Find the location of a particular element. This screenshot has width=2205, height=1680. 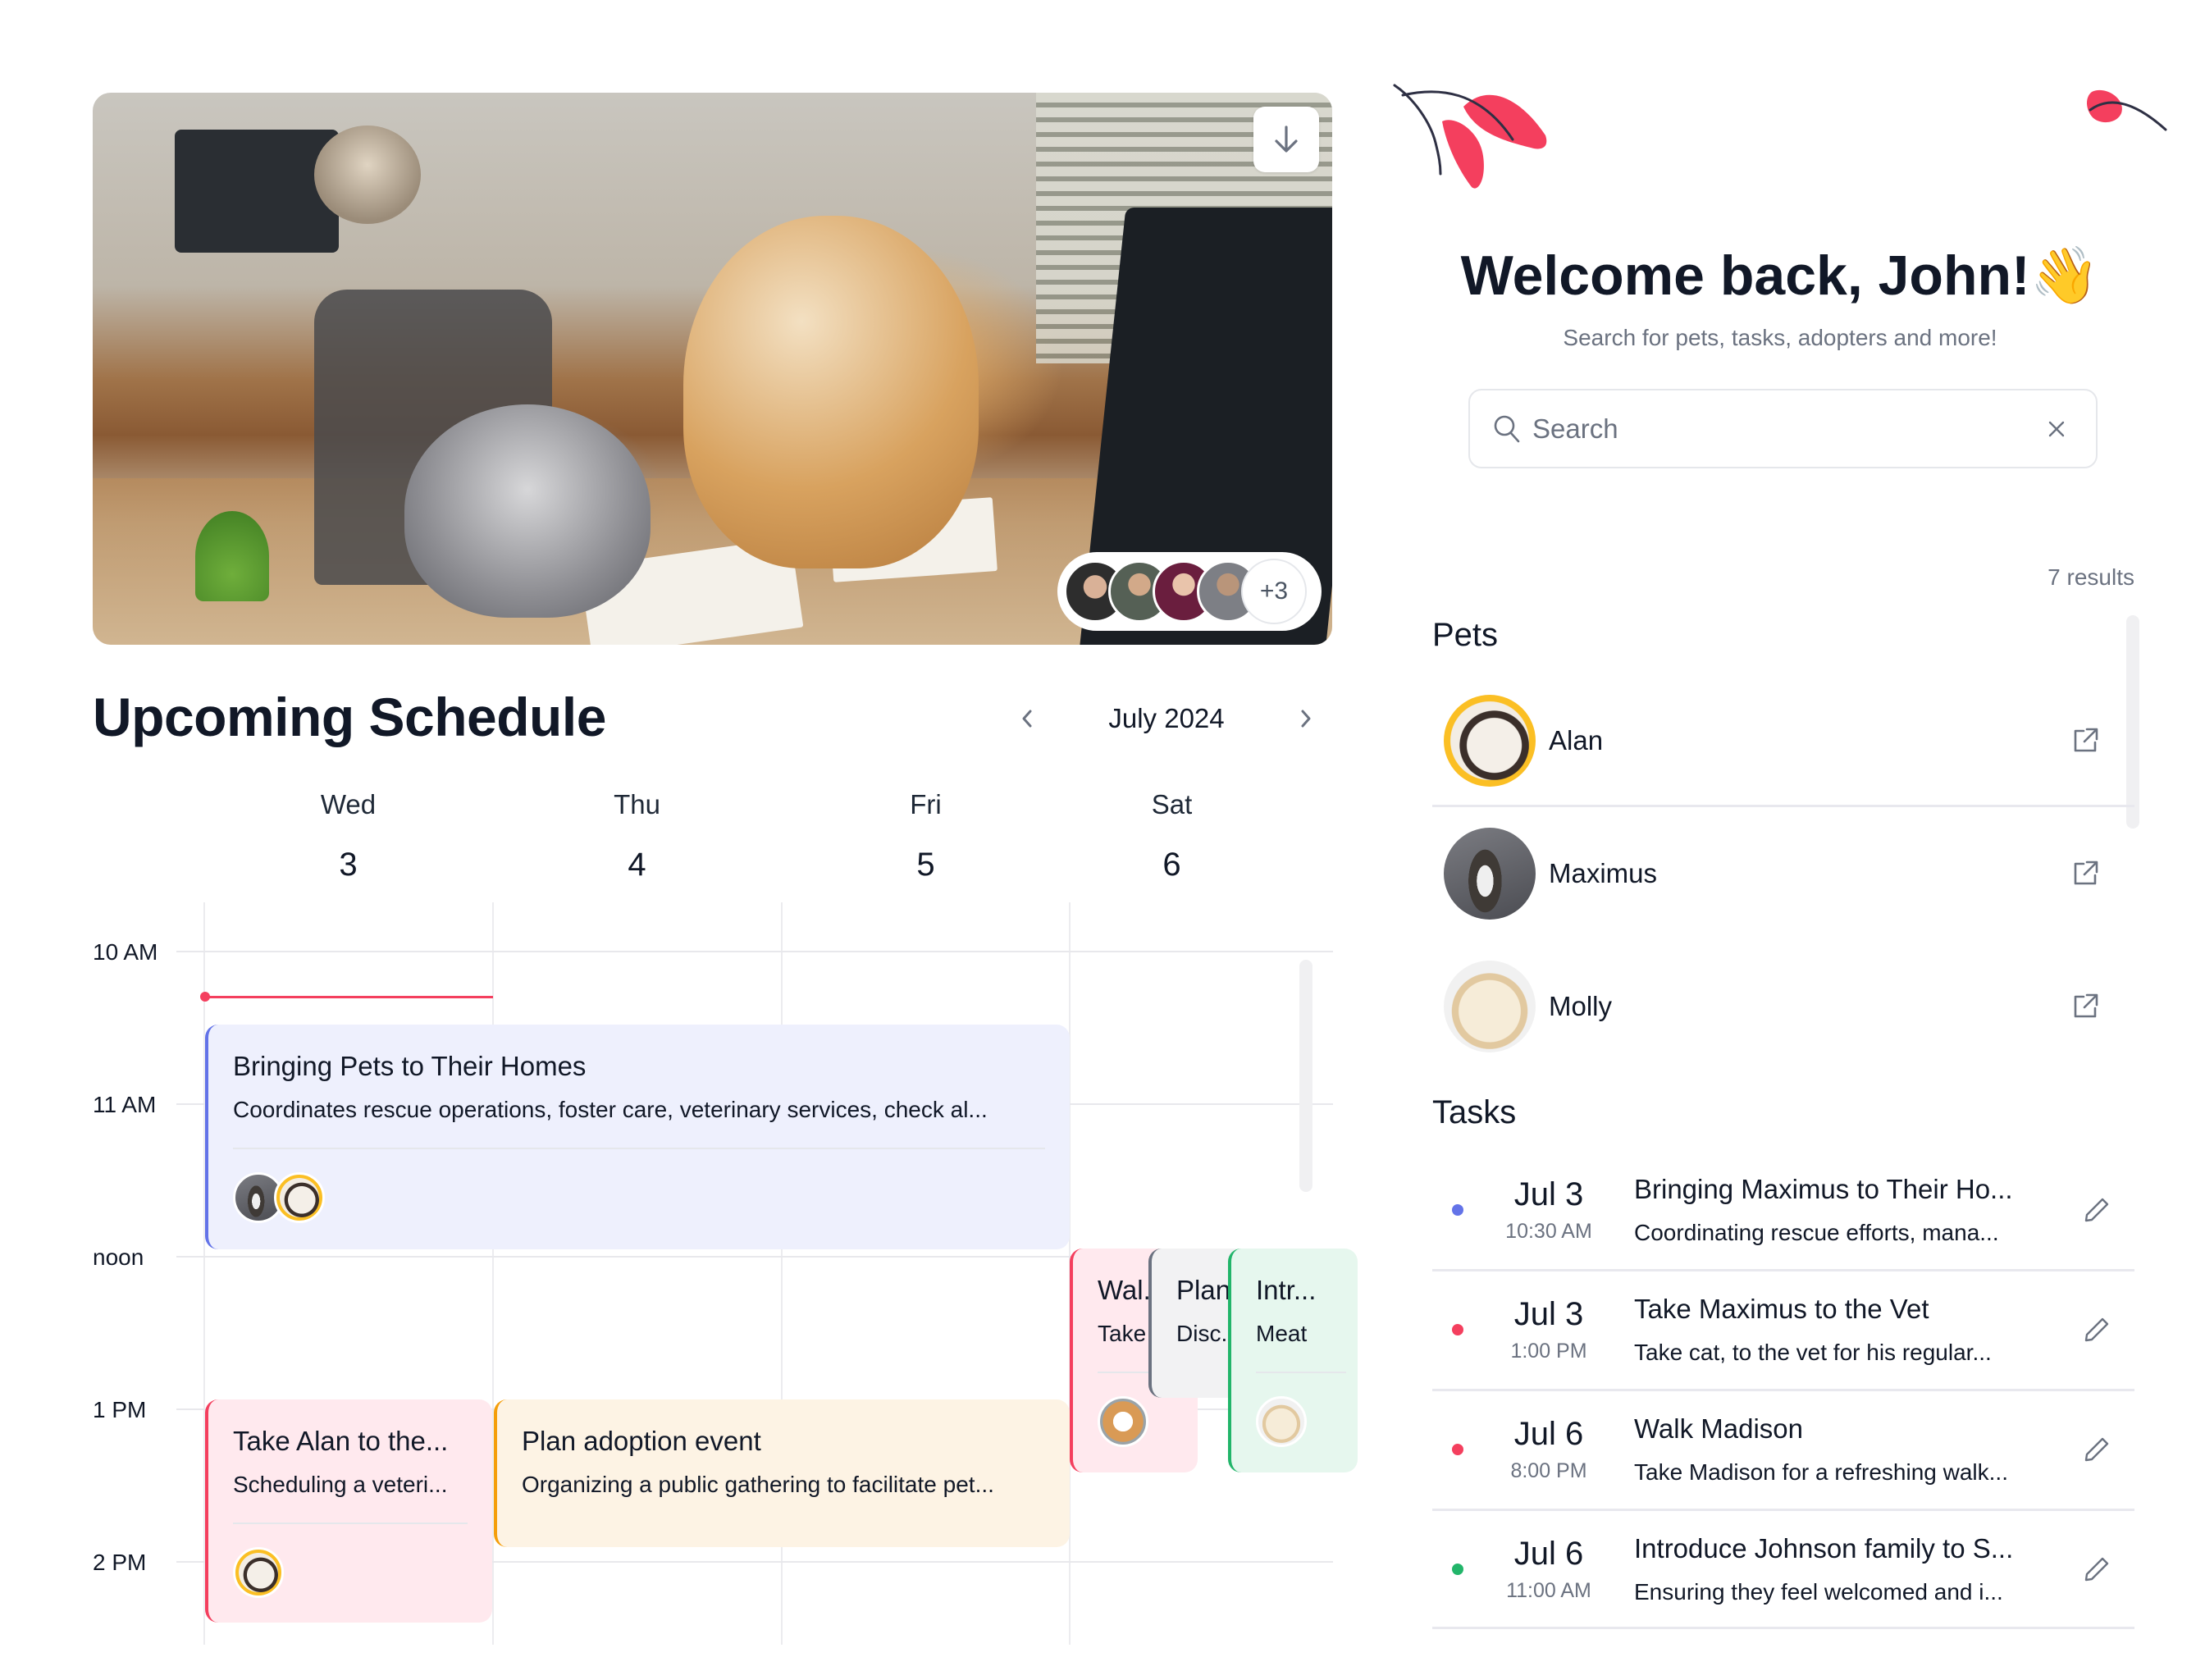

hour-label: 11 AM is located at coordinates (125, 1105).